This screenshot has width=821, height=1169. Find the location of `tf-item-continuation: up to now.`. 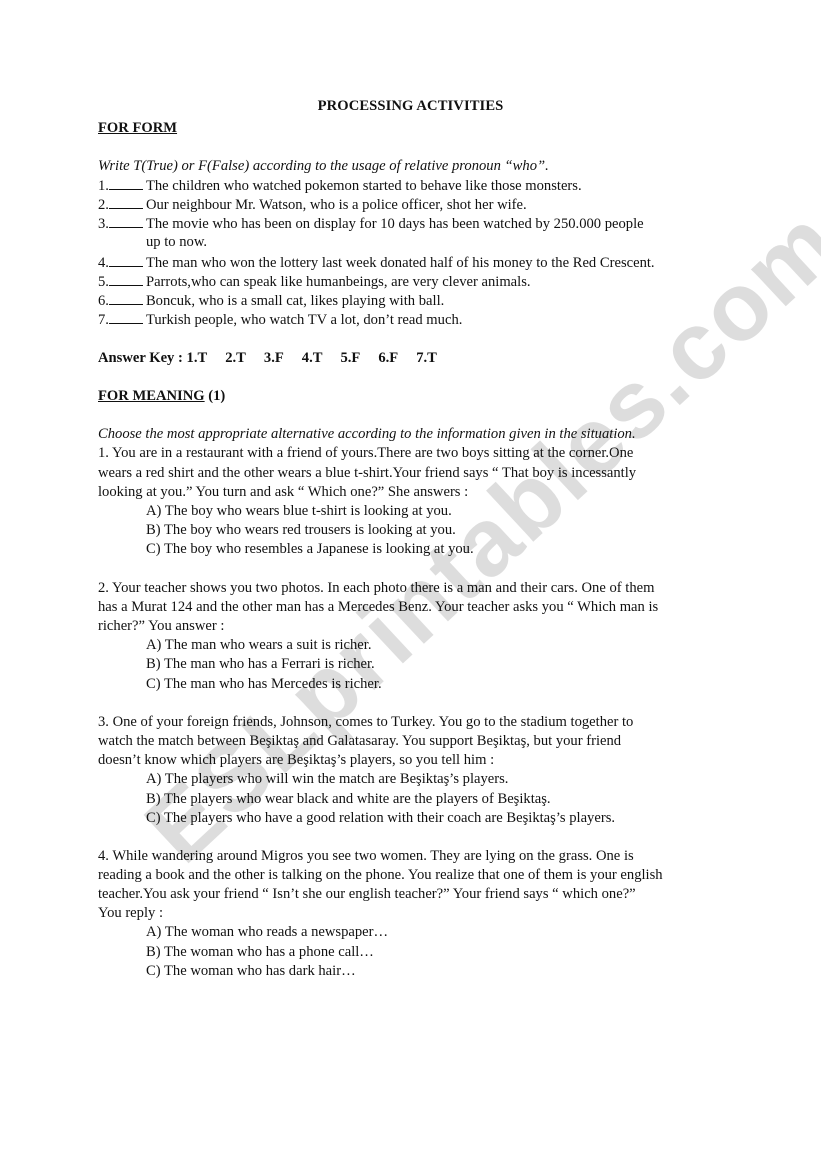

tf-item-continuation: up to now. is located at coordinates (177, 242).